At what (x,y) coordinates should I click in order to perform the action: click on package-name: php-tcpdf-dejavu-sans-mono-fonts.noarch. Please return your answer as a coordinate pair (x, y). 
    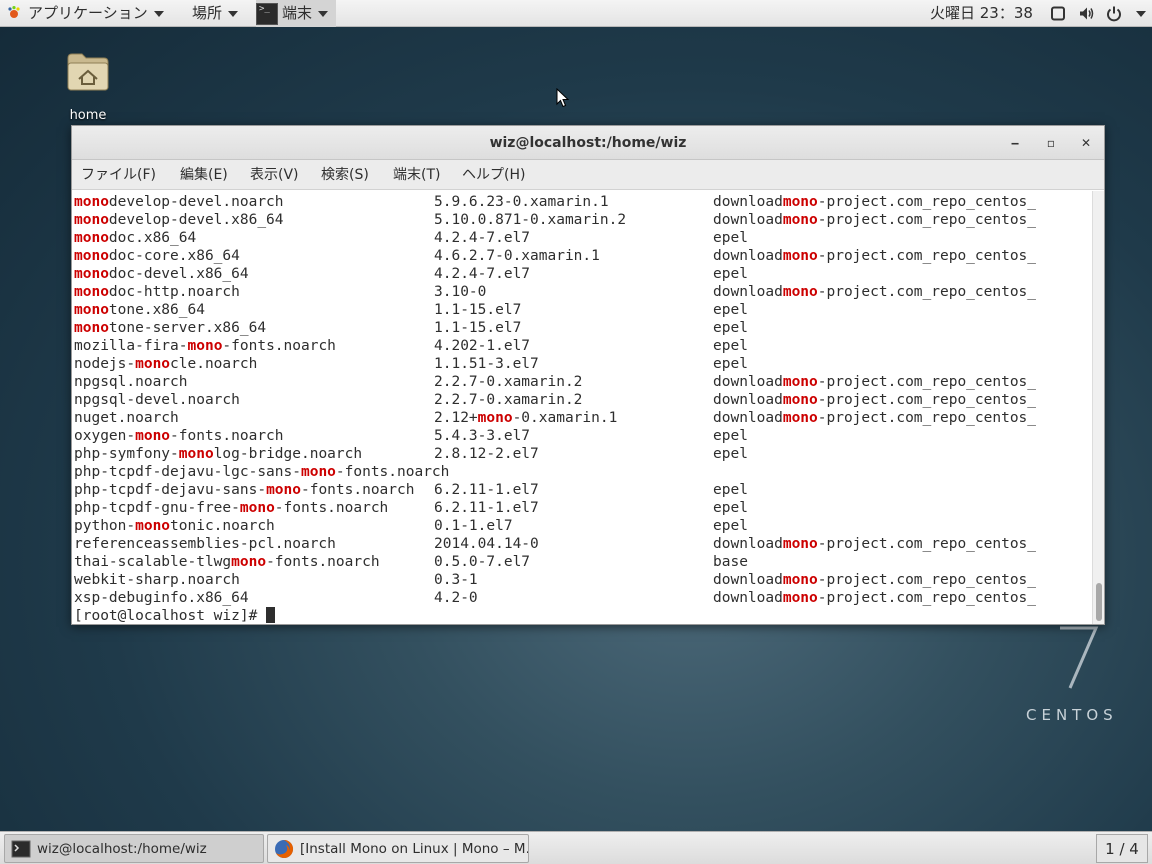
    Looking at the image, I should click on (244, 490).